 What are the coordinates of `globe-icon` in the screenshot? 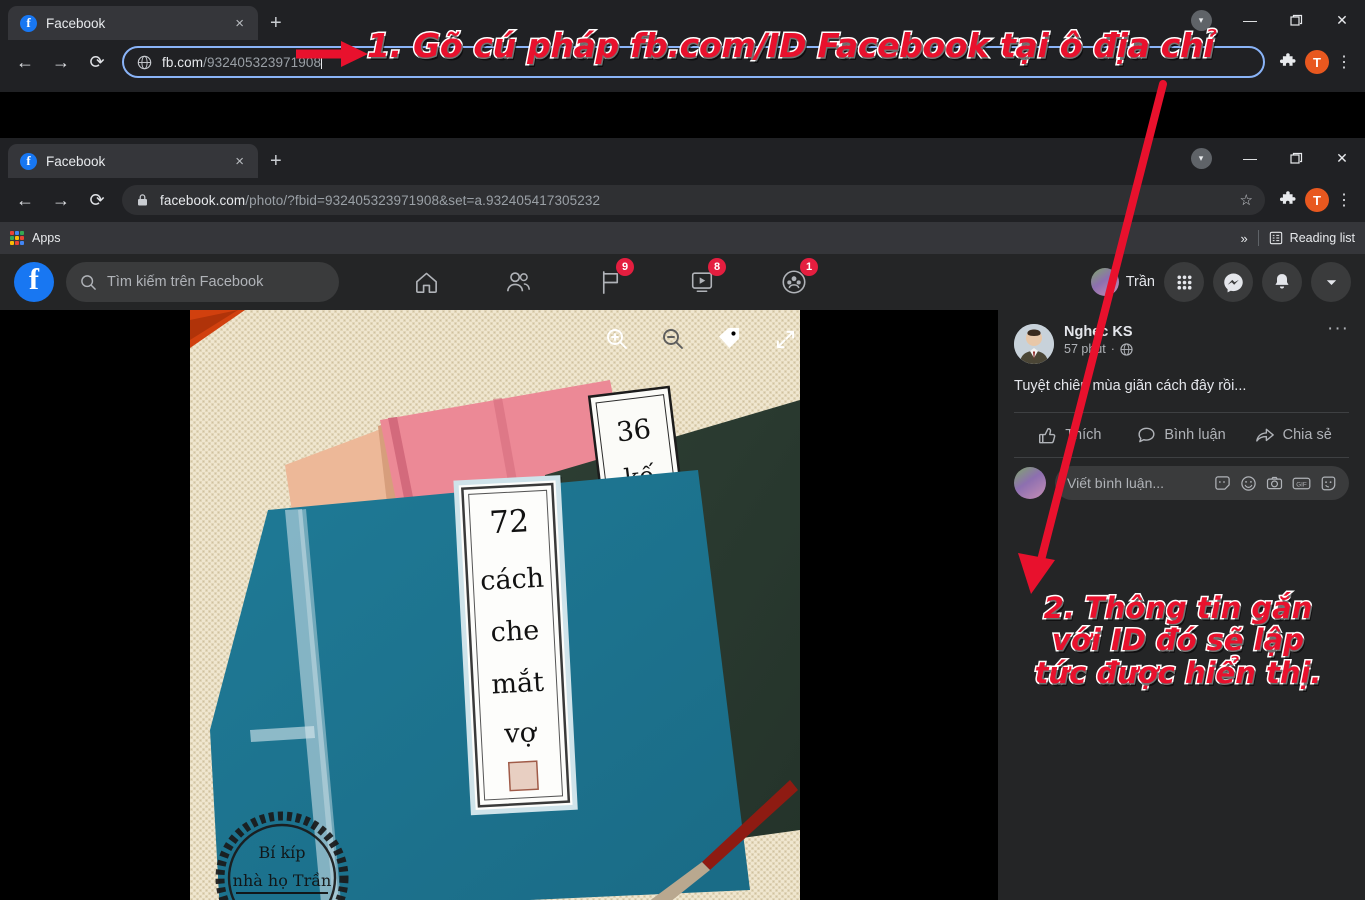 It's located at (144, 62).